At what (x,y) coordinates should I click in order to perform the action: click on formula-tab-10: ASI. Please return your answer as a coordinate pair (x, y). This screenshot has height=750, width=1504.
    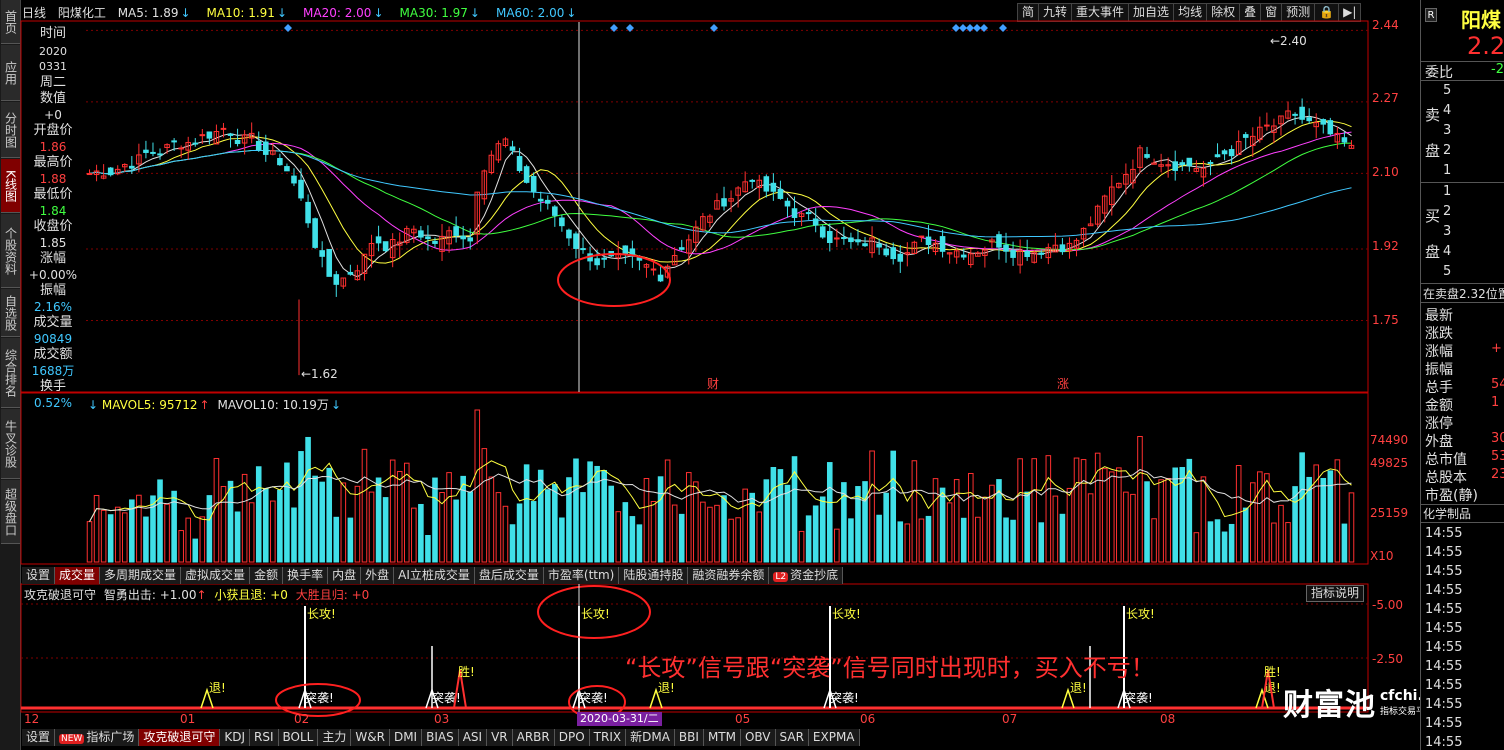
    Looking at the image, I should click on (473, 737).